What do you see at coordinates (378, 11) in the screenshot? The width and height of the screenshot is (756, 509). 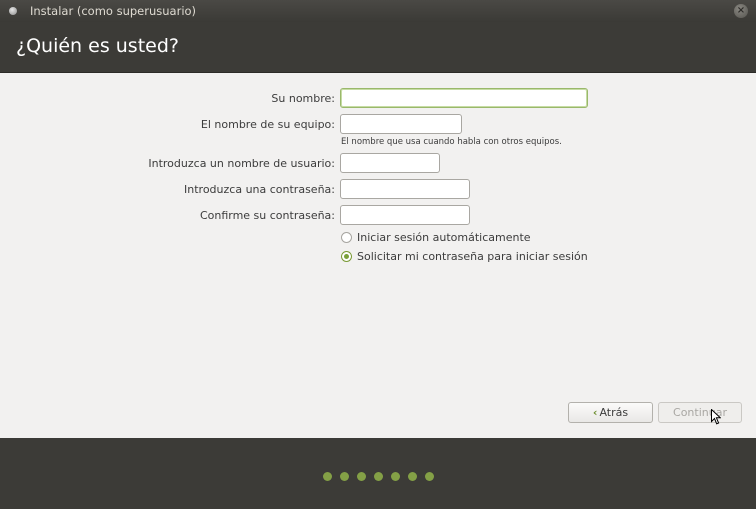 I see `window-titlebar: Instalar (como superusuario) ×` at bounding box center [378, 11].